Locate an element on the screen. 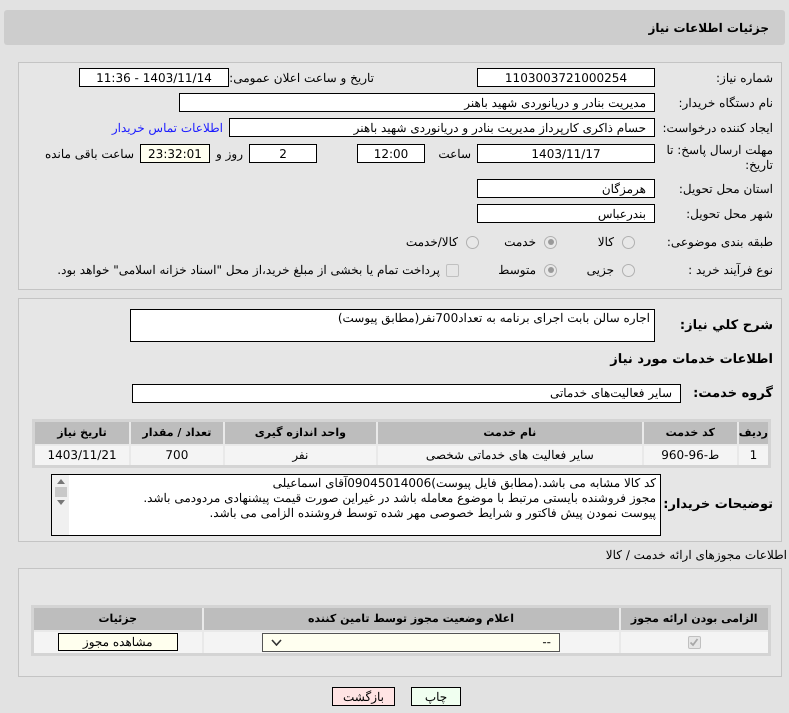 The height and width of the screenshot is (713, 789). chevron-down-icon is located at coordinates (276, 642).